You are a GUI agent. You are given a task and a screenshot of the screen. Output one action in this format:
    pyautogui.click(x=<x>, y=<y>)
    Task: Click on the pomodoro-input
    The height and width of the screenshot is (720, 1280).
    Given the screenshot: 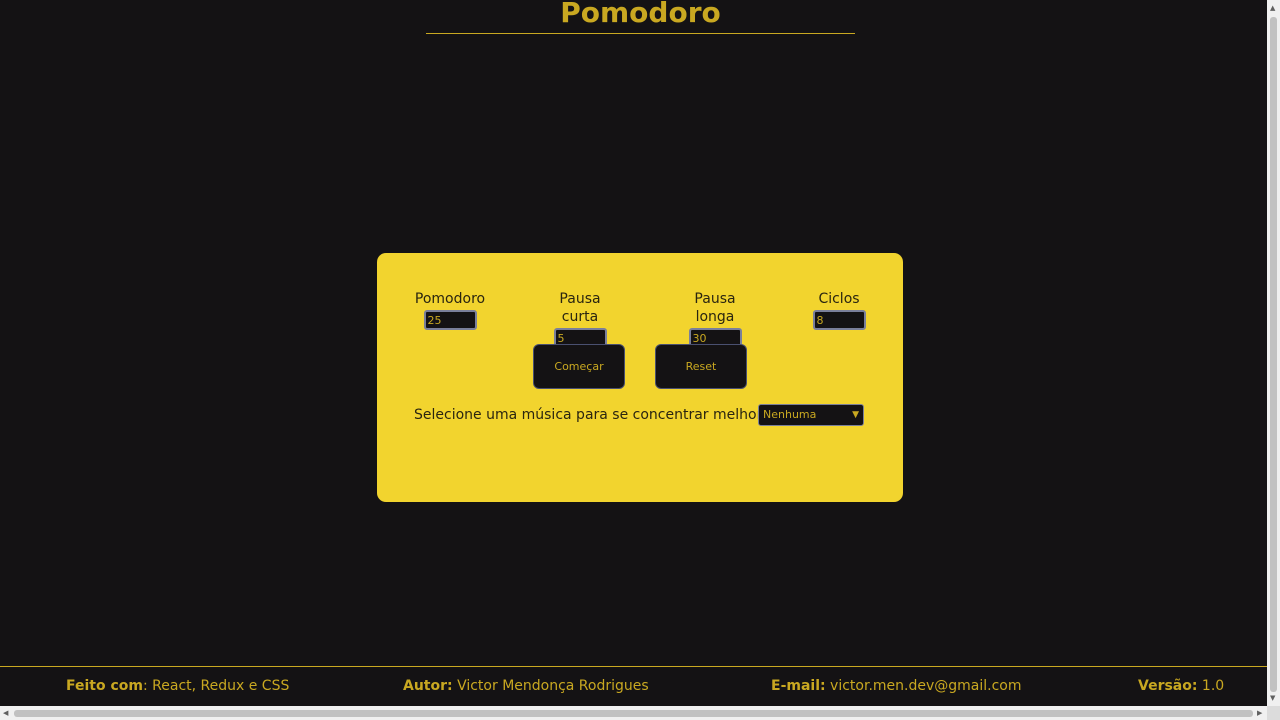 What is the action you would take?
    pyautogui.click(x=450, y=320)
    